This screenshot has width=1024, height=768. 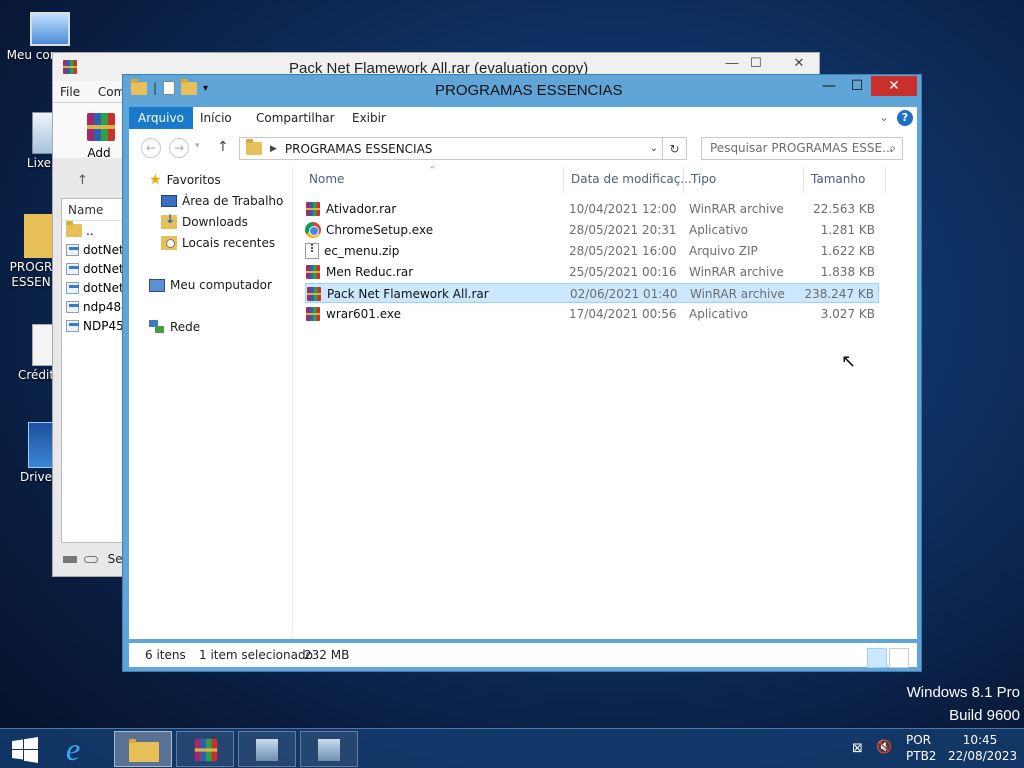 I want to click on internet-explorer-button: e, so click(x=81, y=749).